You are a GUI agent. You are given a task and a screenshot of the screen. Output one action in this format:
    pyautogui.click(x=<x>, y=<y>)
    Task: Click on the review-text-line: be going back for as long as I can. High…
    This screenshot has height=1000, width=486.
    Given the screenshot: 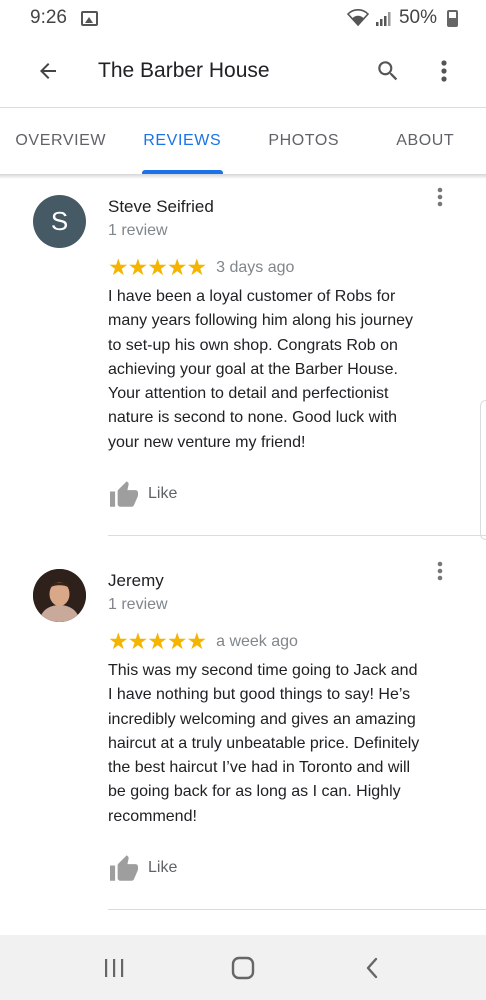 What is the action you would take?
    pyautogui.click(x=254, y=792)
    